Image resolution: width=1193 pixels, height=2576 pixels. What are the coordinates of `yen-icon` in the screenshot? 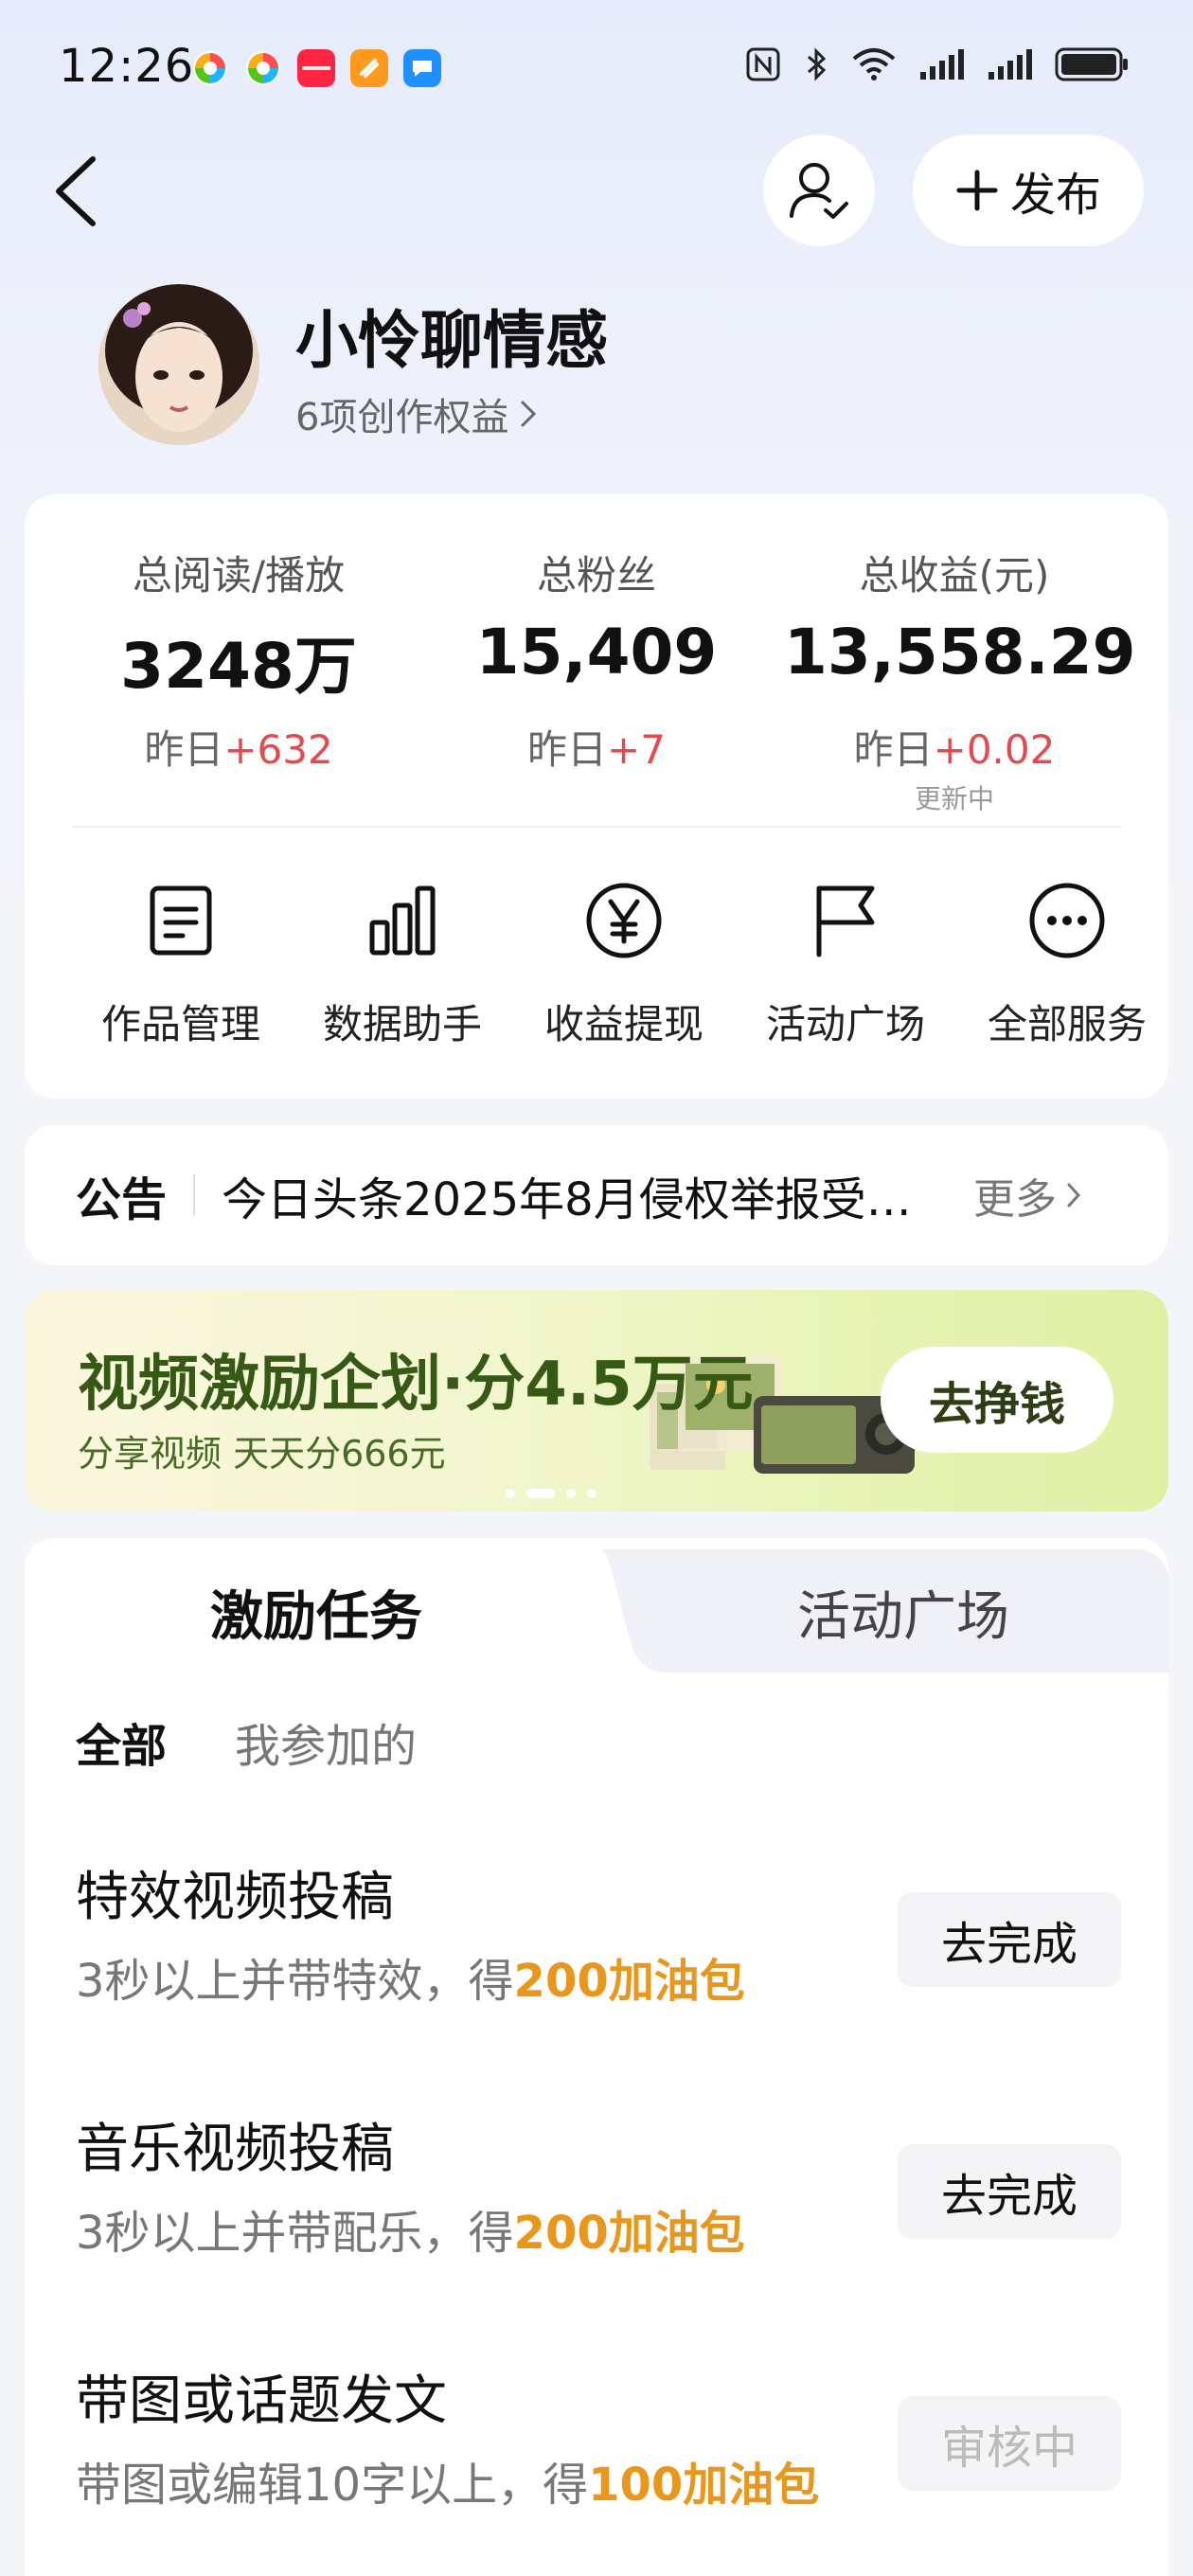 It's located at (624, 920).